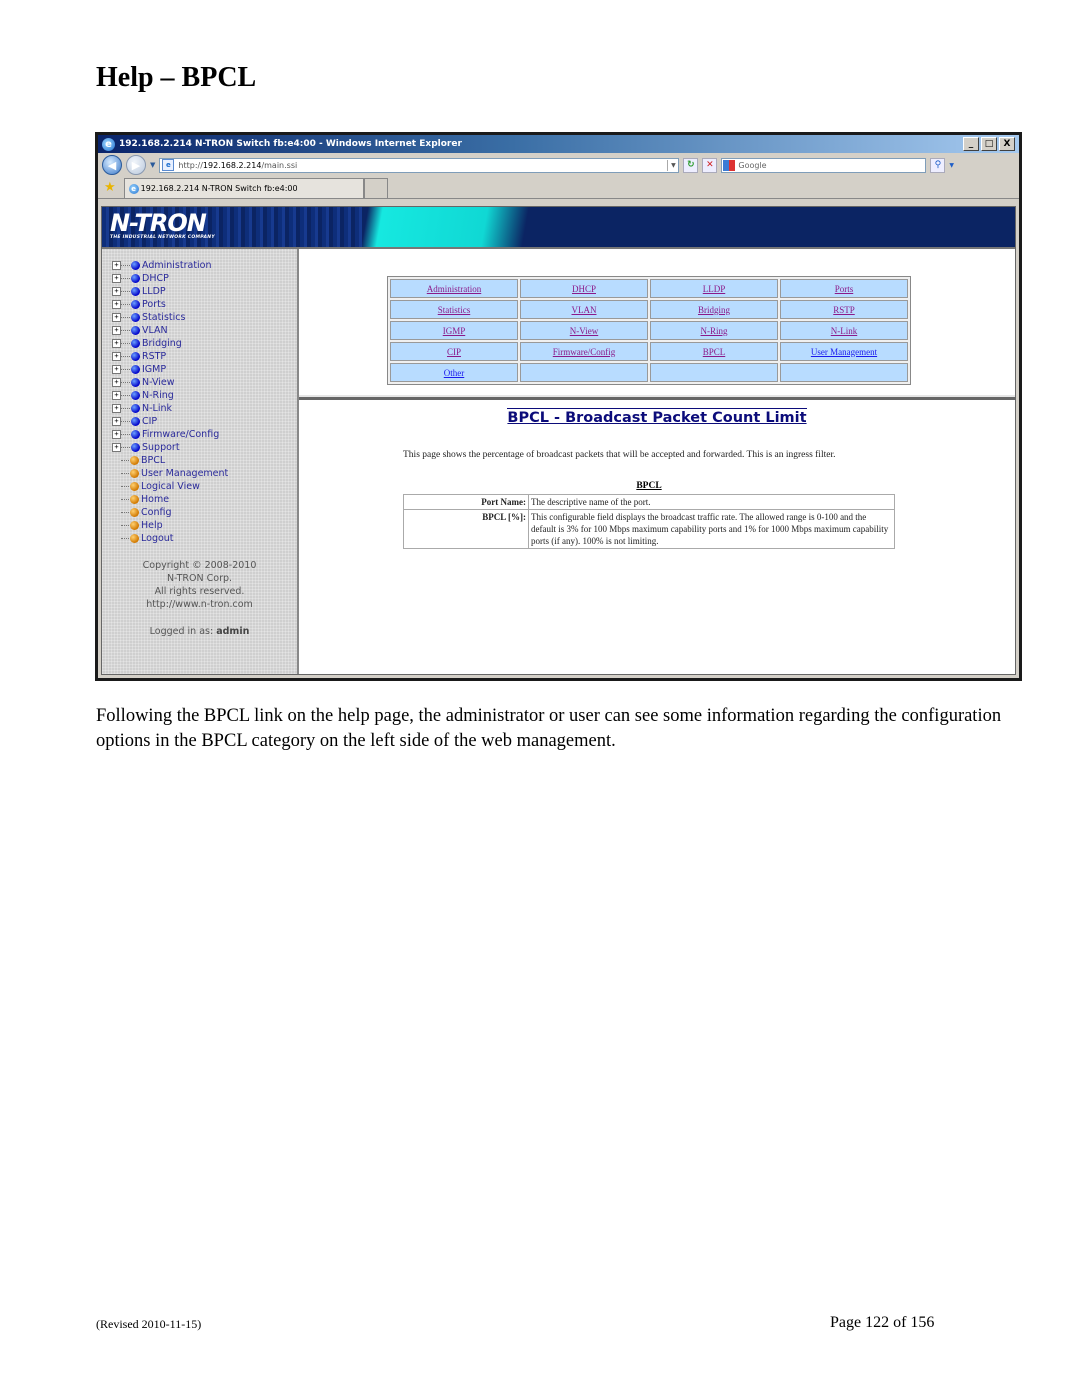 This screenshot has width=1080, height=1397. Describe the element at coordinates (136, 165) in the screenshot. I see `forward-button: ▶` at that location.